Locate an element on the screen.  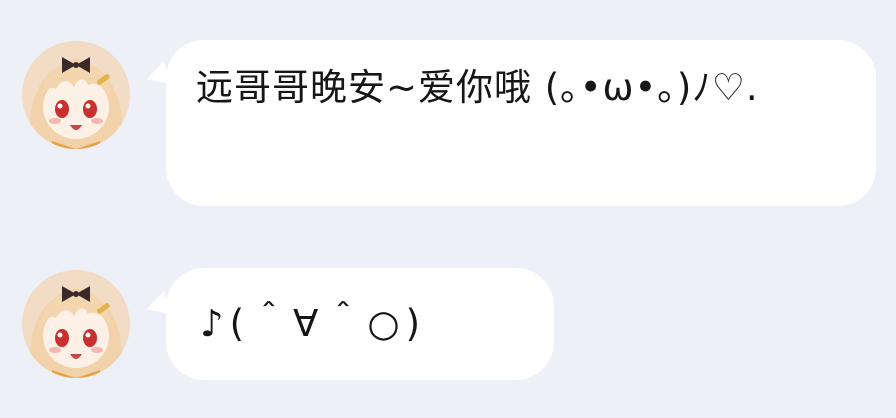
message-text: ♪(＾∀＾○) is located at coordinates (313, 323).